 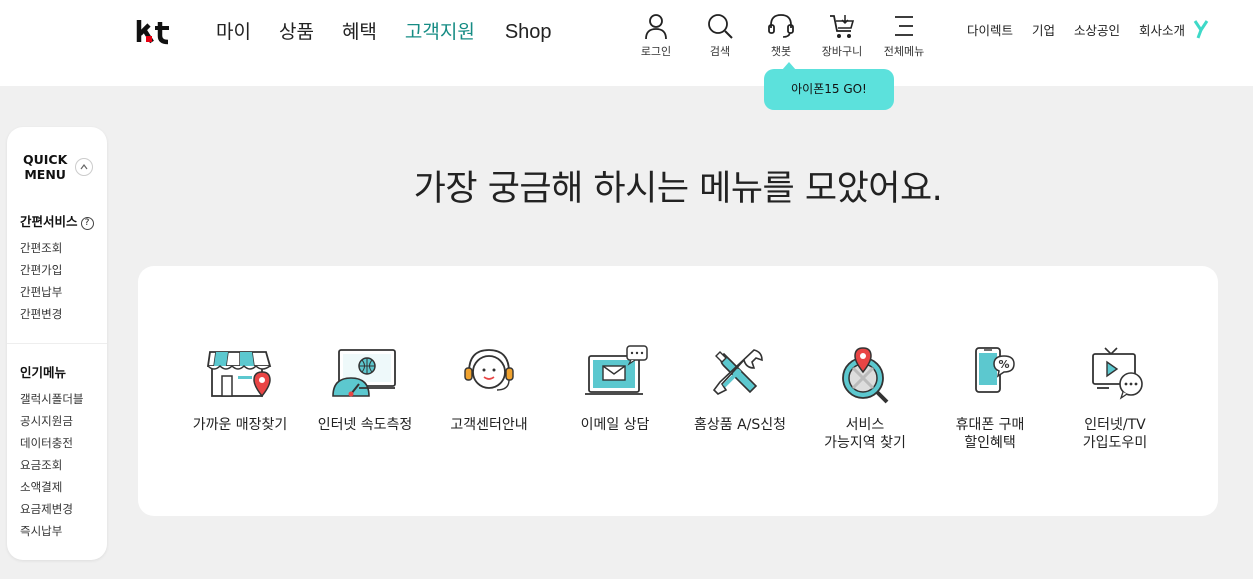 I want to click on support-agent-icon, so click(x=489, y=370).